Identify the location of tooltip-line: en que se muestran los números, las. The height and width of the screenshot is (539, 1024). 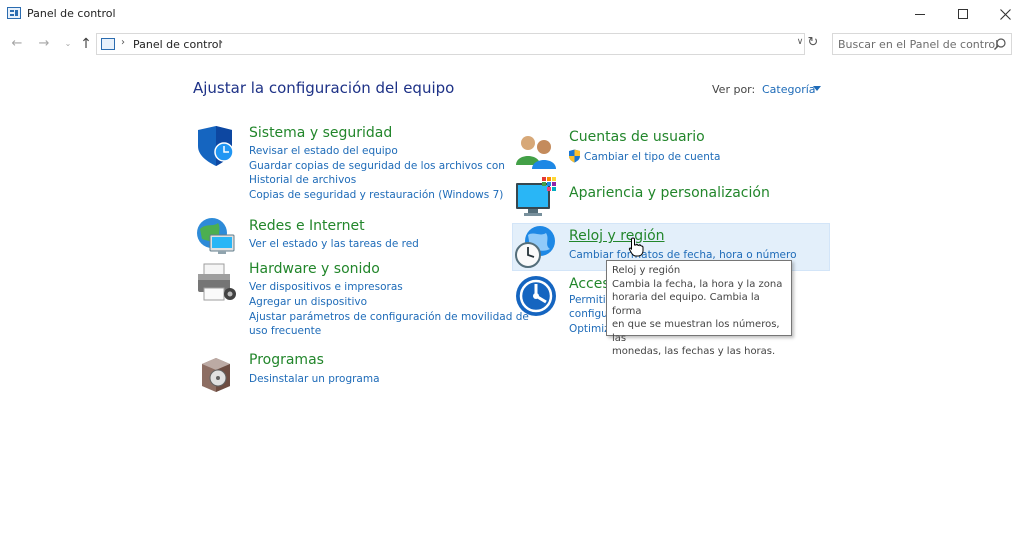
(696, 331).